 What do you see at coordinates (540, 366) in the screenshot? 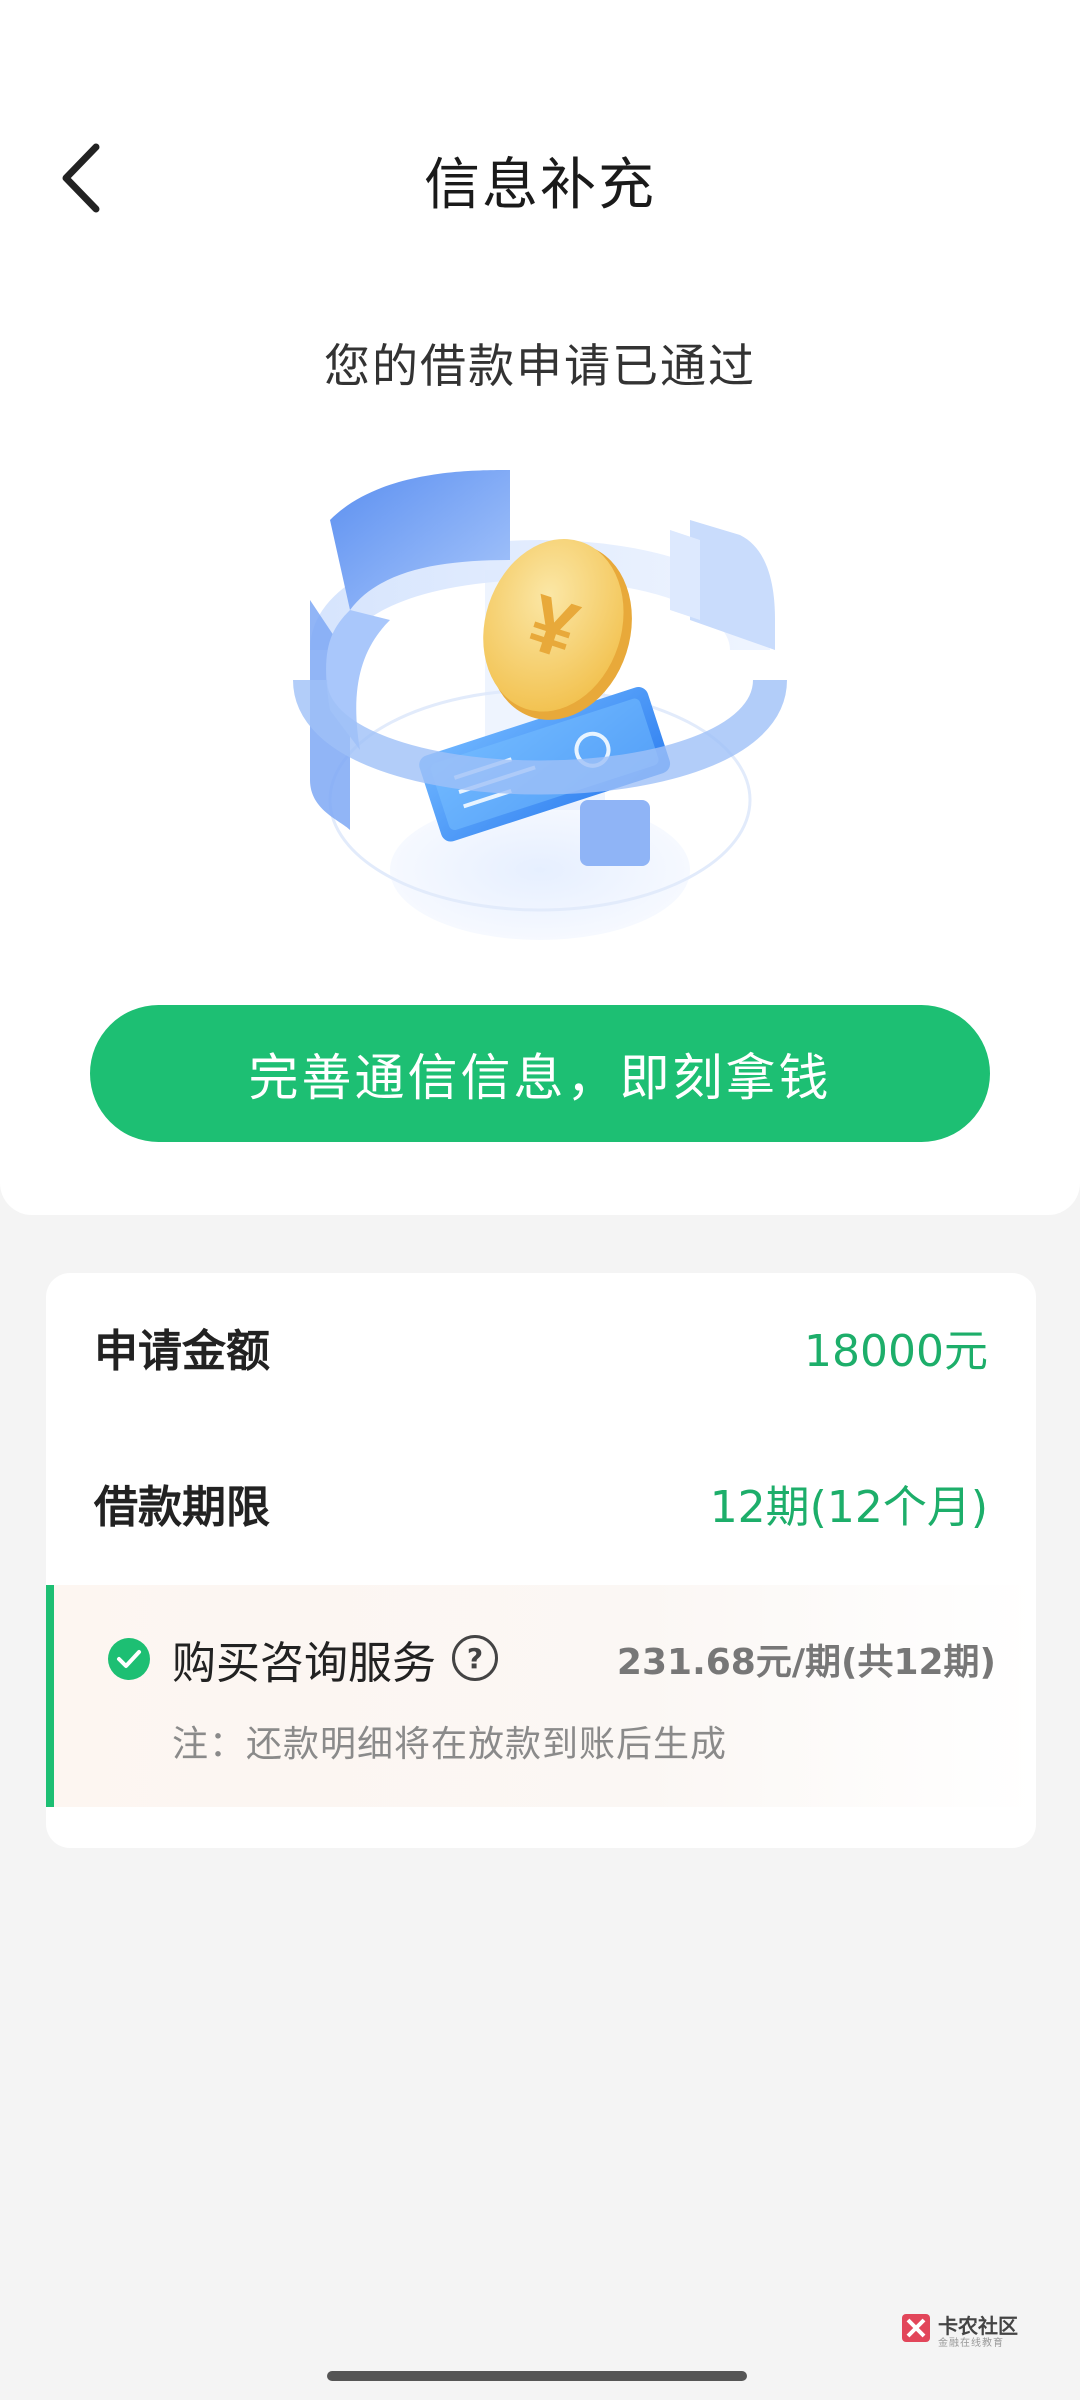
I see `approval-status-text: 您的借款申请已通过` at bounding box center [540, 366].